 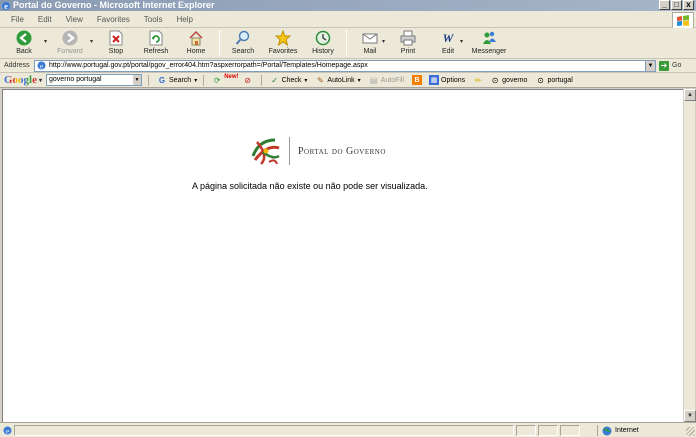 I want to click on history-label: History, so click(x=323, y=51).